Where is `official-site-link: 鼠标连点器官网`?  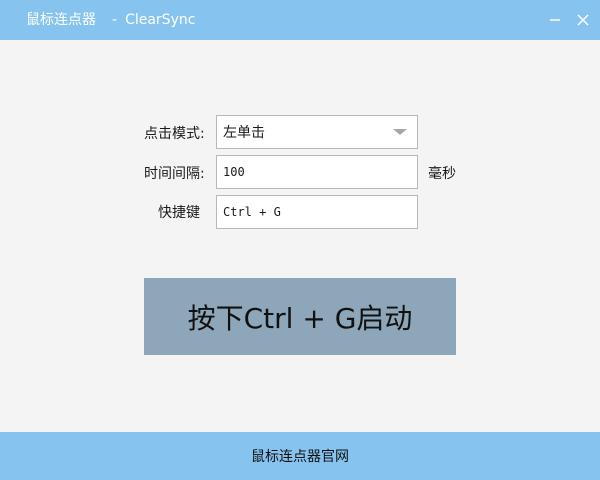
official-site-link: 鼠标连点器官网 is located at coordinates (300, 456).